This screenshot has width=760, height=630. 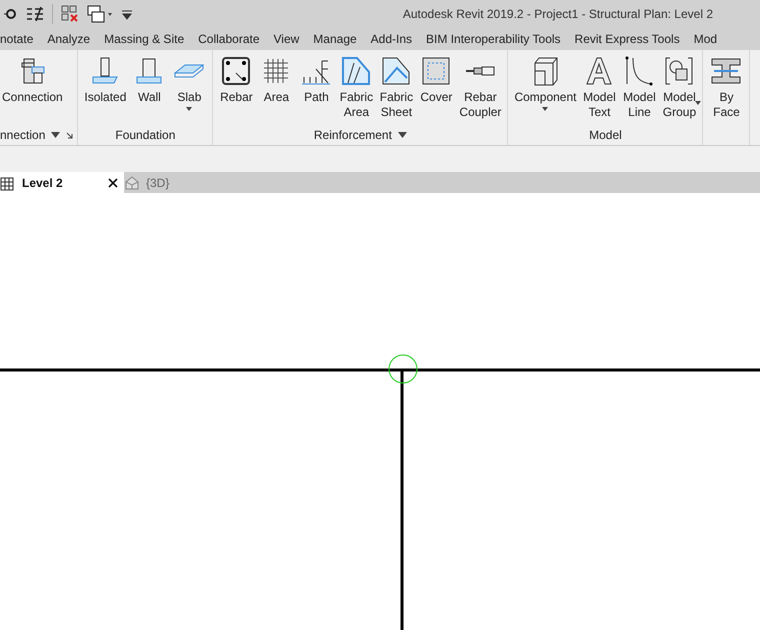 What do you see at coordinates (69, 39) in the screenshot?
I see `menu-tab: Analyze` at bounding box center [69, 39].